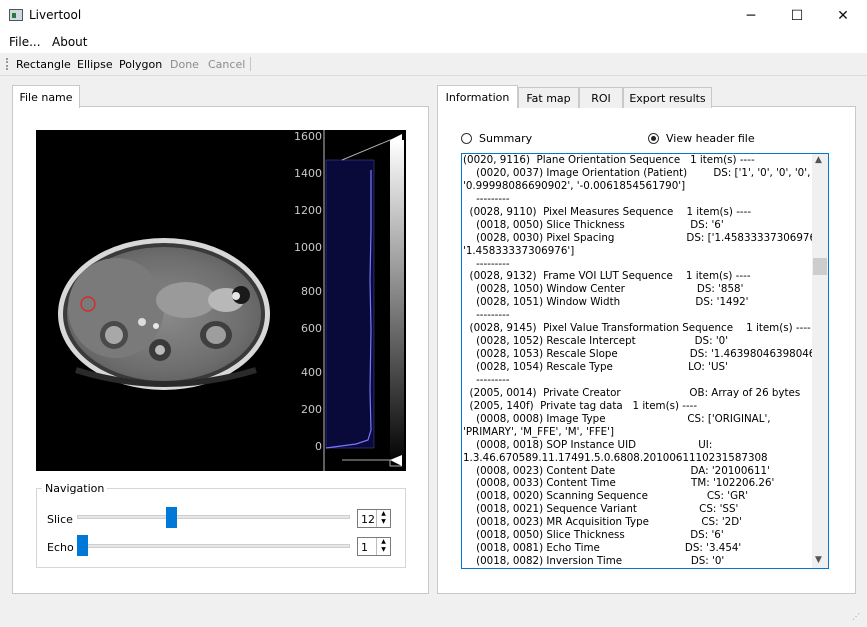 This screenshot has width=867, height=627. I want to click on toolbar-grip, so click(8, 64).